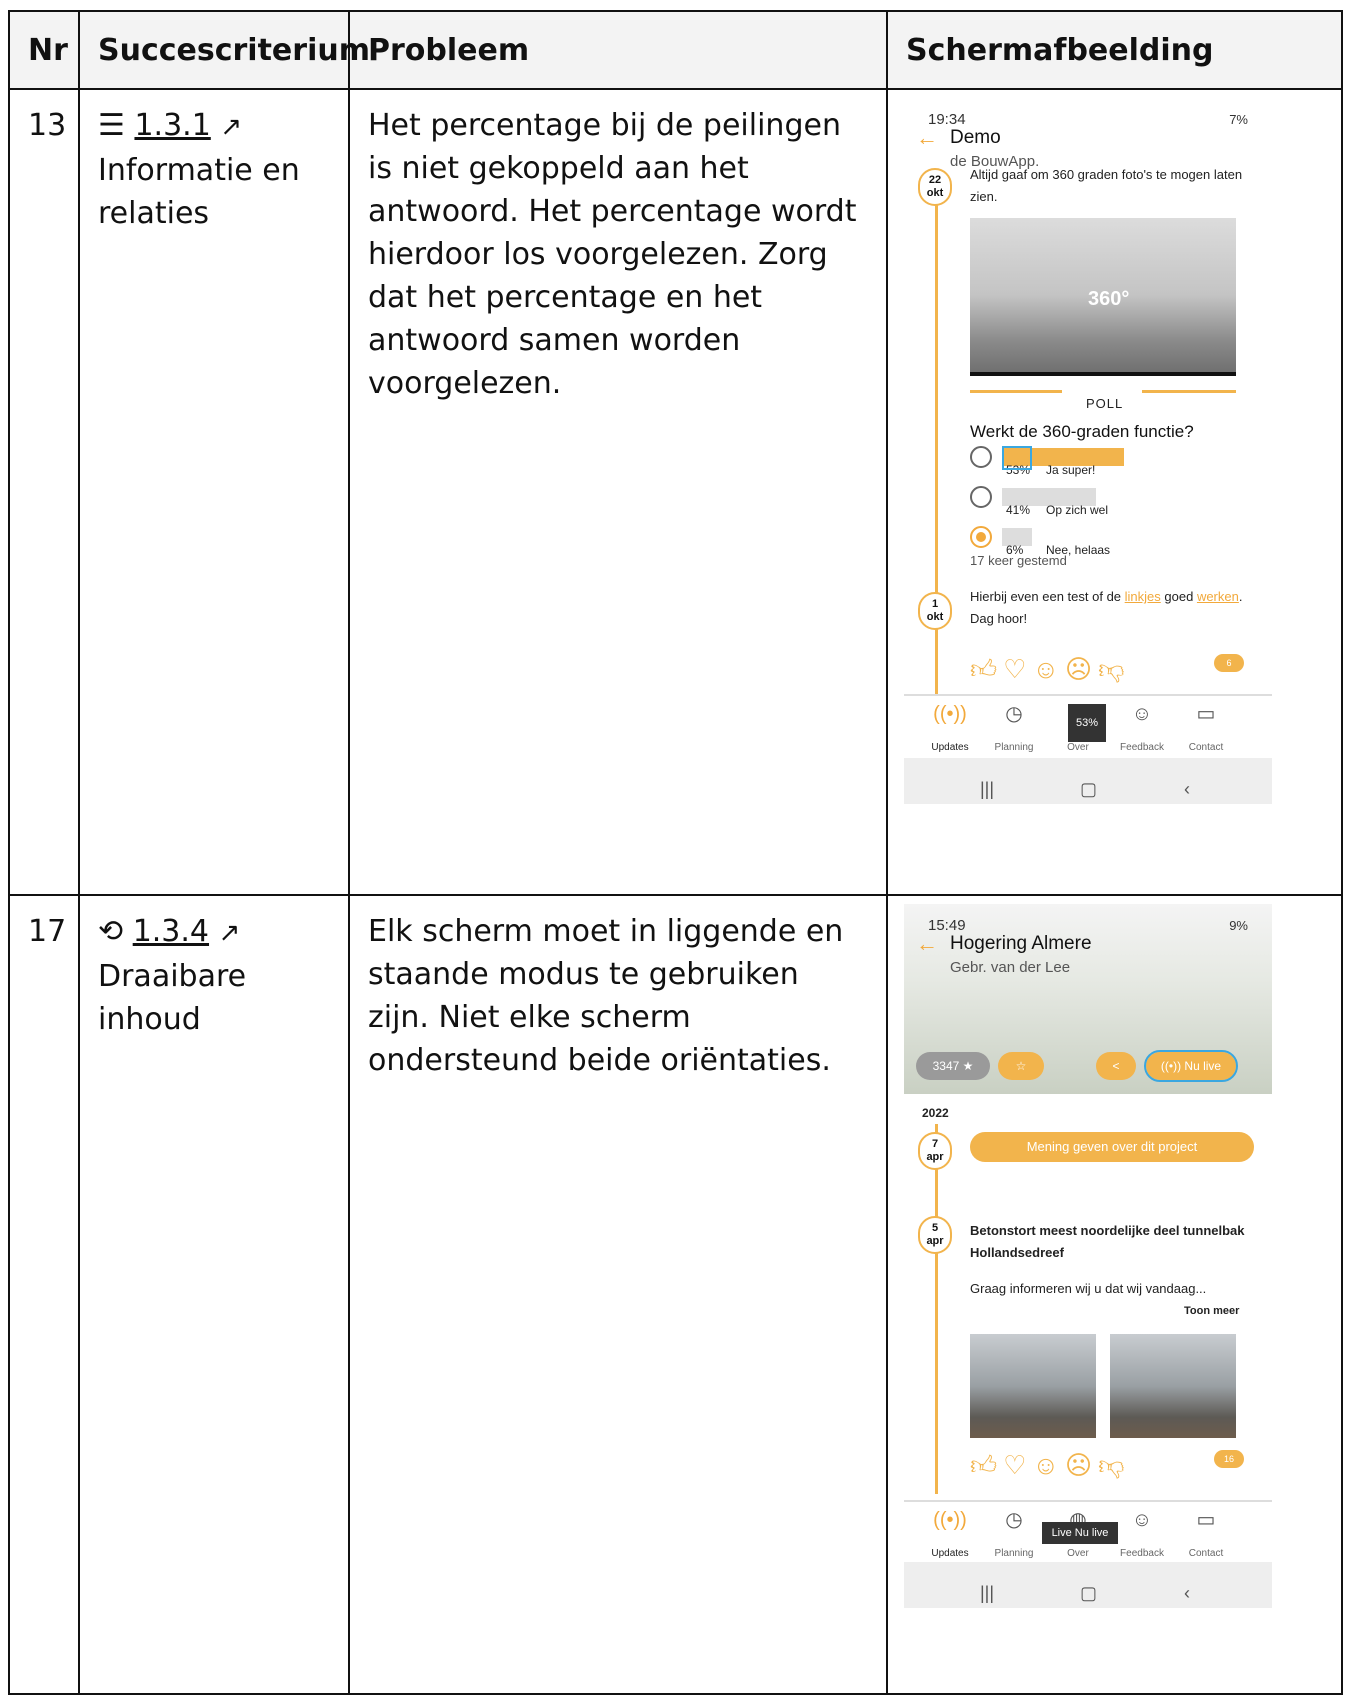 The width and height of the screenshot is (1351, 1695). What do you see at coordinates (44, 50) in the screenshot?
I see `header-nr: Nr` at bounding box center [44, 50].